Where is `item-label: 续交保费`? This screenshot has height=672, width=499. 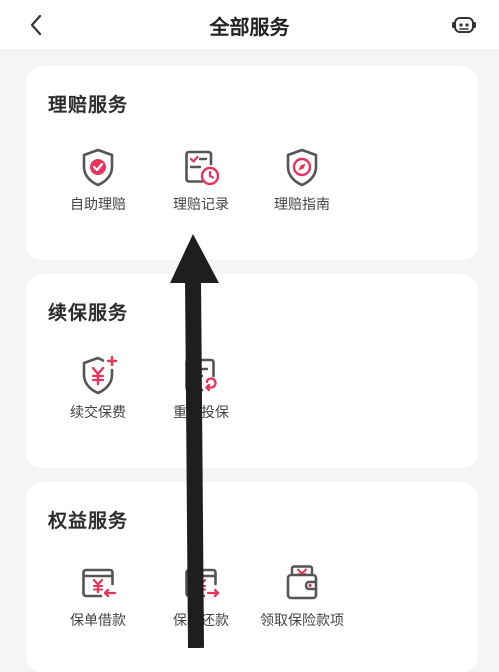
item-label: 续交保费 is located at coordinates (98, 413).